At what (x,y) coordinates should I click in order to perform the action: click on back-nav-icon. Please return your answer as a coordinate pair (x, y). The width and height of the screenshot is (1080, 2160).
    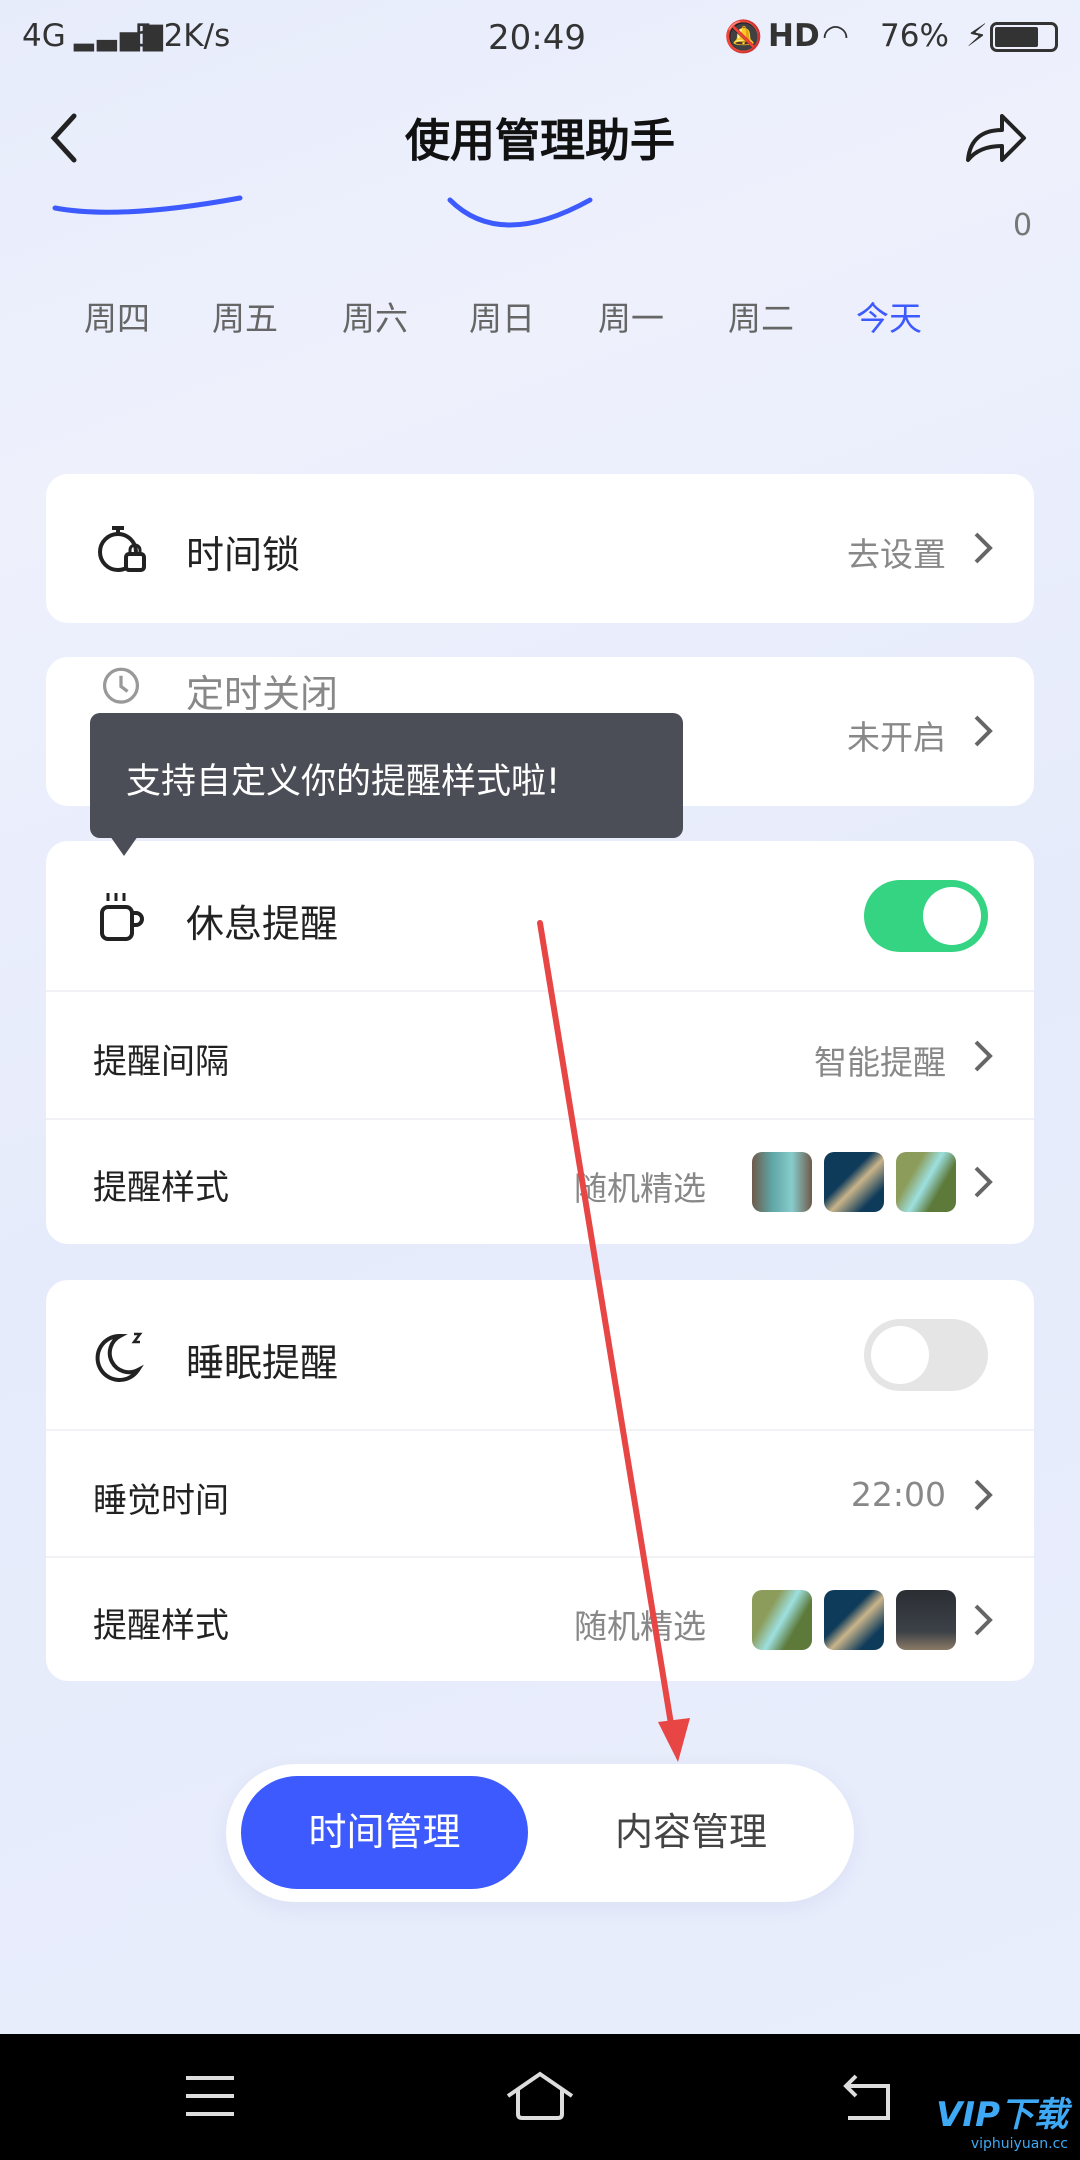
    Looking at the image, I should click on (868, 2097).